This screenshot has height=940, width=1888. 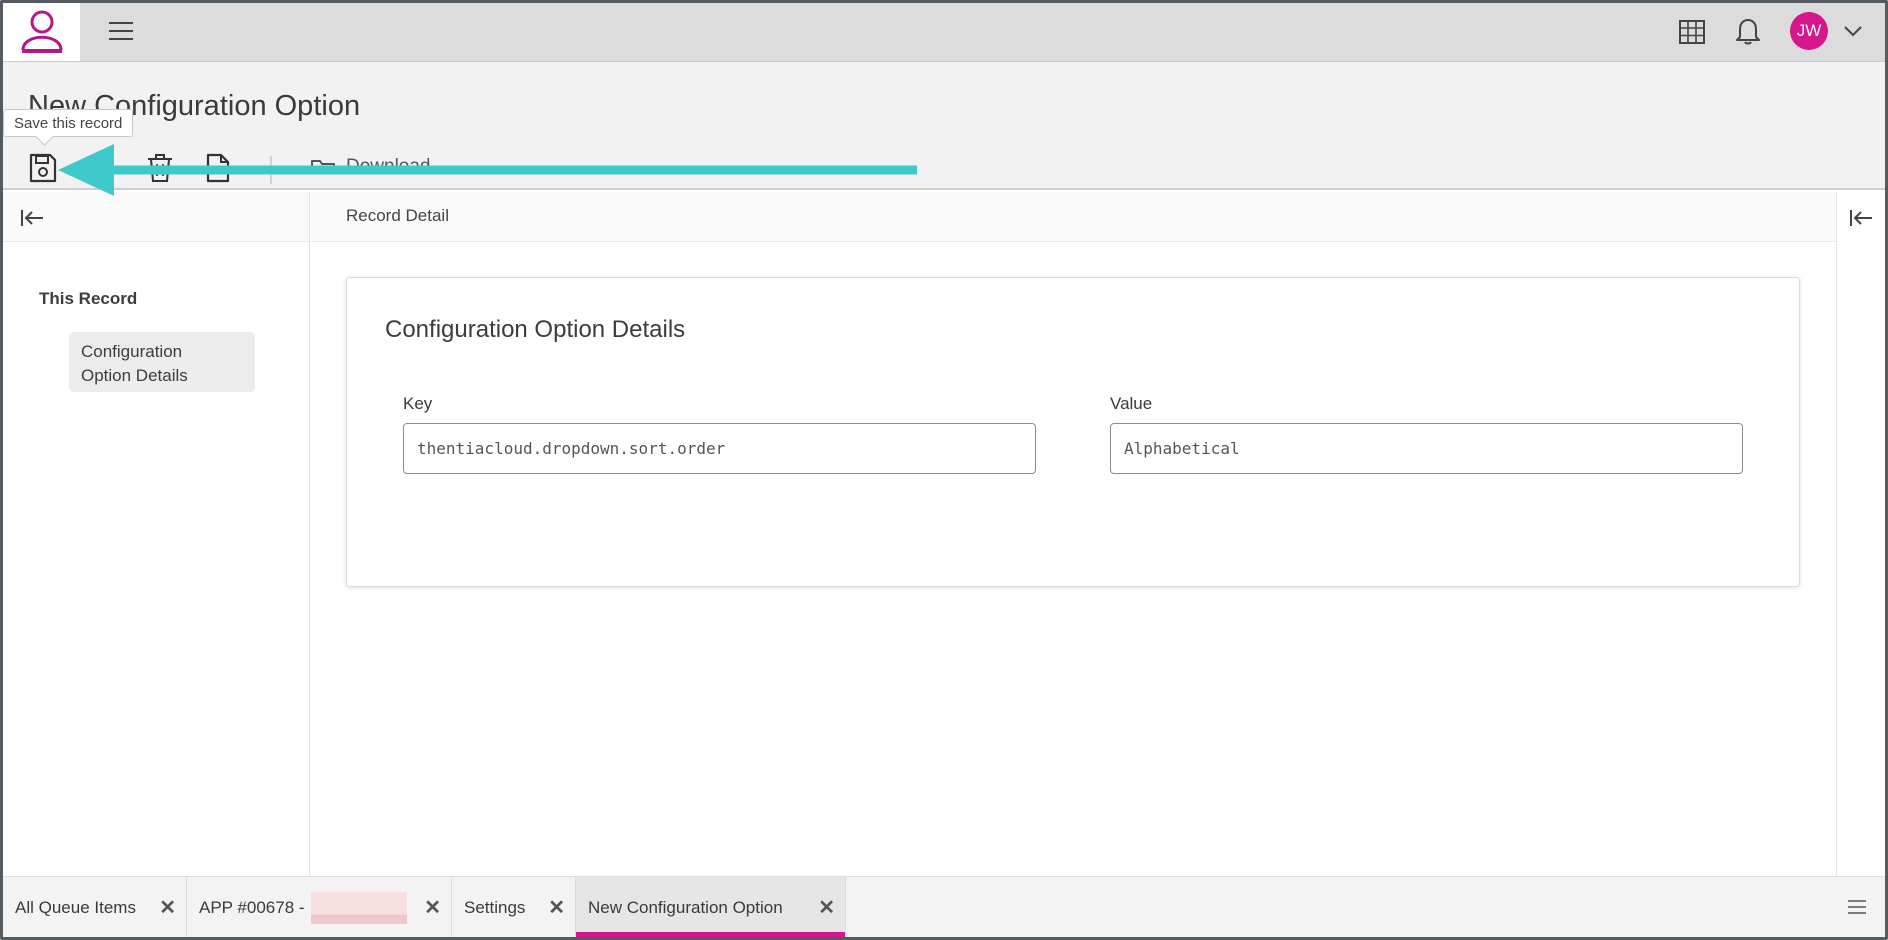 What do you see at coordinates (68, 123) in the screenshot?
I see `save-tooltip: Save this record` at bounding box center [68, 123].